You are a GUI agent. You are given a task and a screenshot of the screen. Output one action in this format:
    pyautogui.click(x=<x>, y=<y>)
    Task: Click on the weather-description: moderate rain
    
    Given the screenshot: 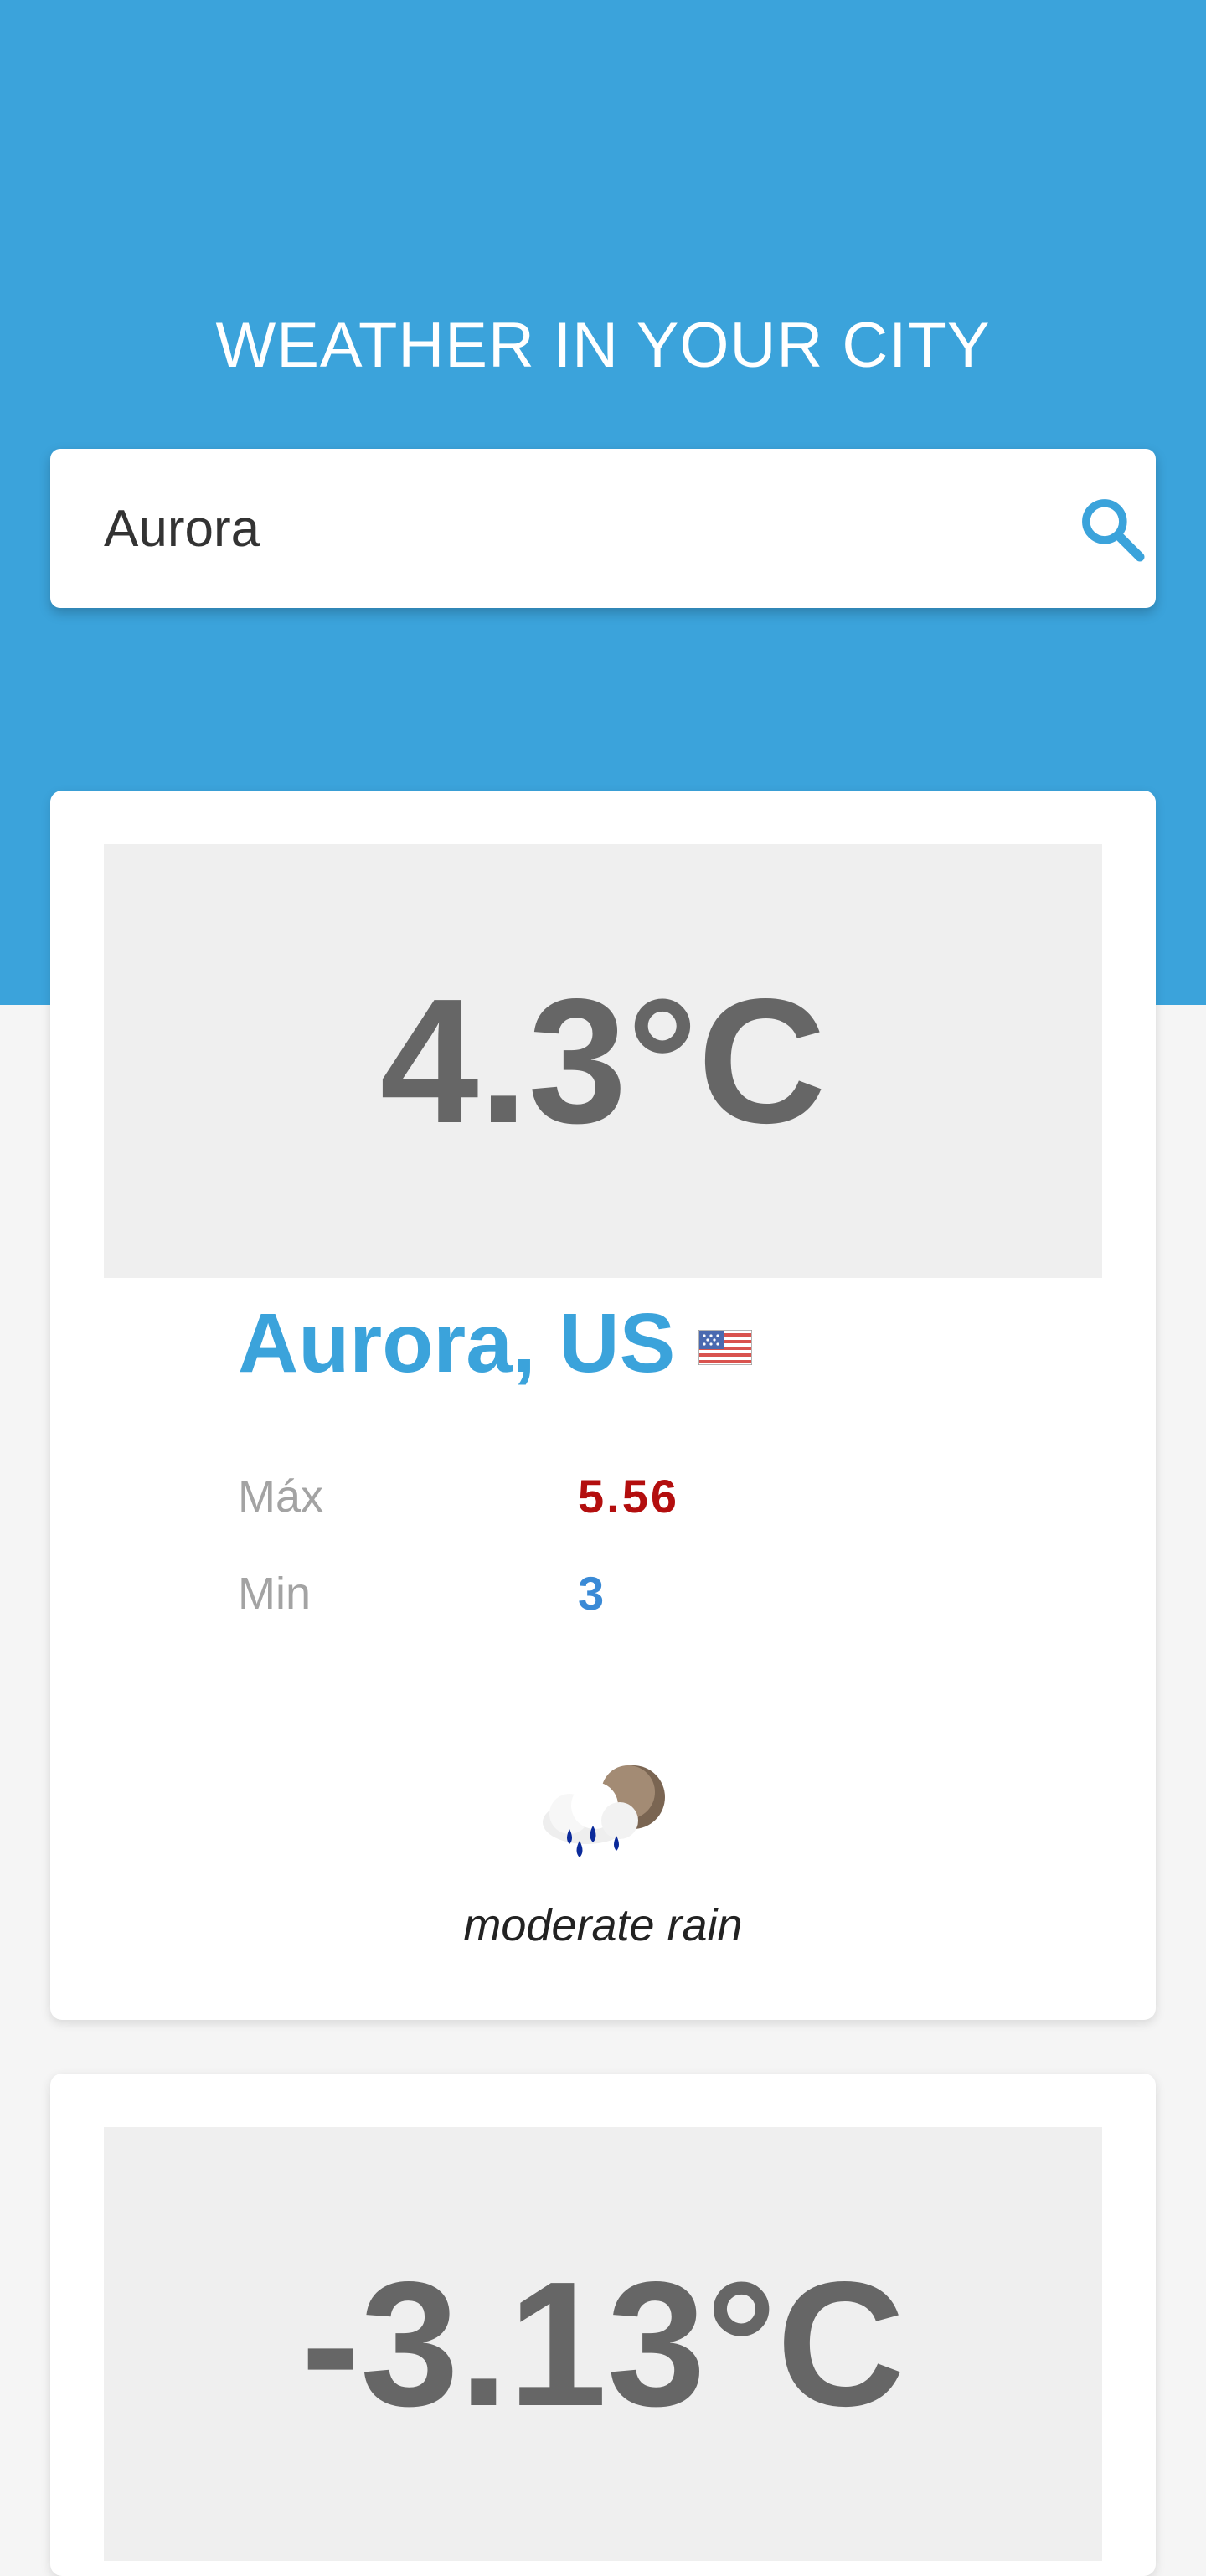 What is the action you would take?
    pyautogui.click(x=603, y=1925)
    